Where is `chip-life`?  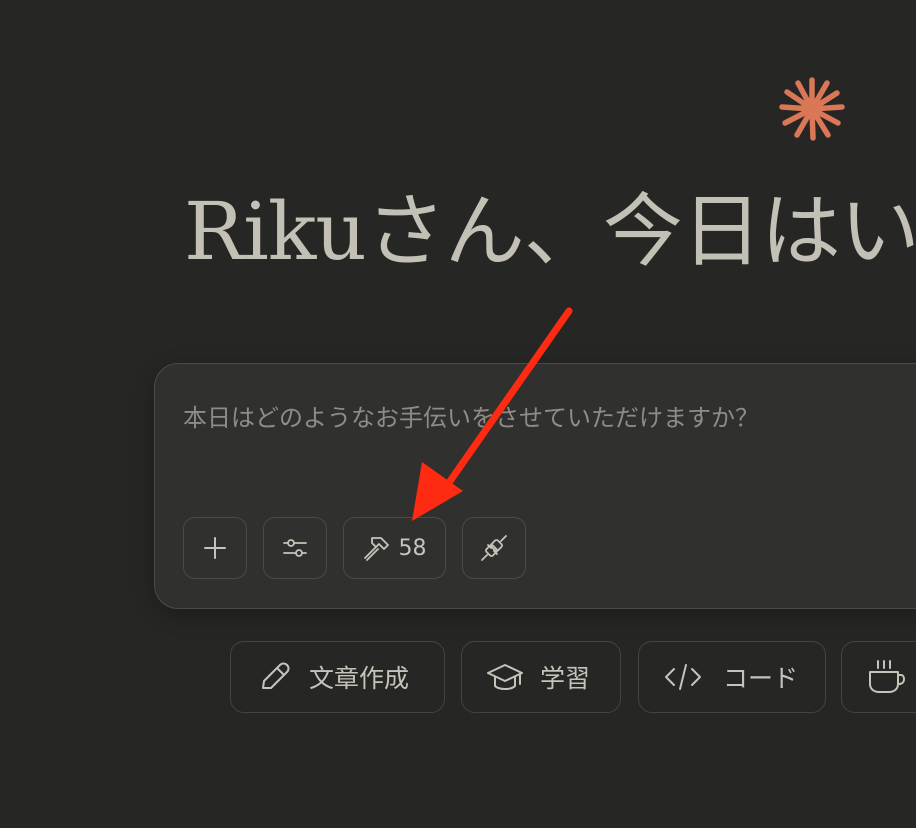
chip-life is located at coordinates (878, 677).